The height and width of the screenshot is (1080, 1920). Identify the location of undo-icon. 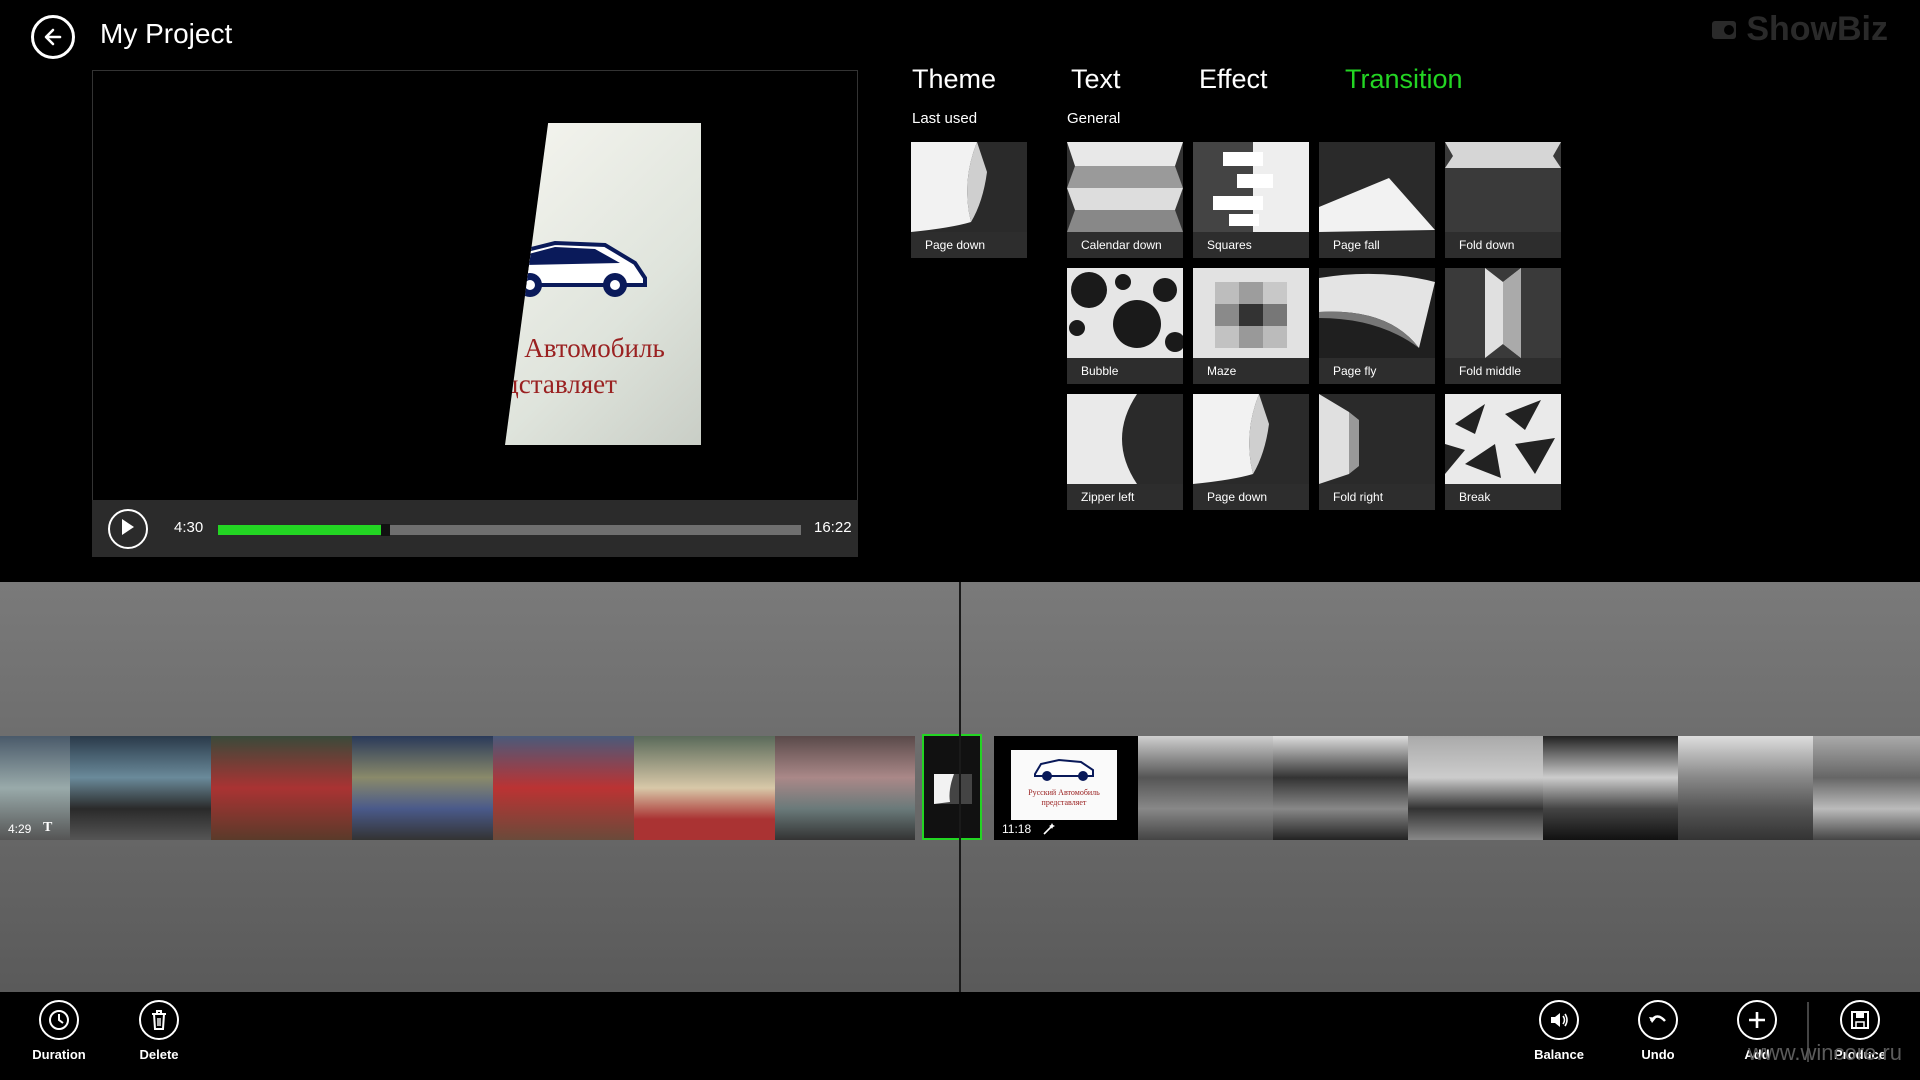
(1657, 1019).